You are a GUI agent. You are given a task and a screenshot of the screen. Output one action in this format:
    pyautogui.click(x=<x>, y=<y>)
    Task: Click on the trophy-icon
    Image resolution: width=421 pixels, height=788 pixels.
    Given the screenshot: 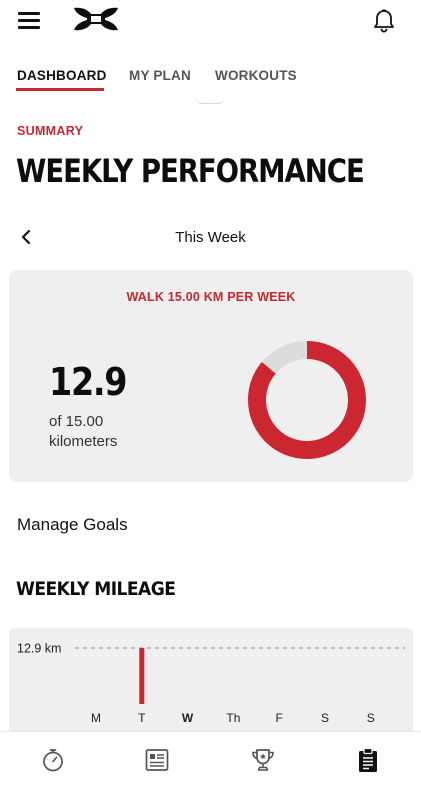 What is the action you would take?
    pyautogui.click(x=263, y=760)
    